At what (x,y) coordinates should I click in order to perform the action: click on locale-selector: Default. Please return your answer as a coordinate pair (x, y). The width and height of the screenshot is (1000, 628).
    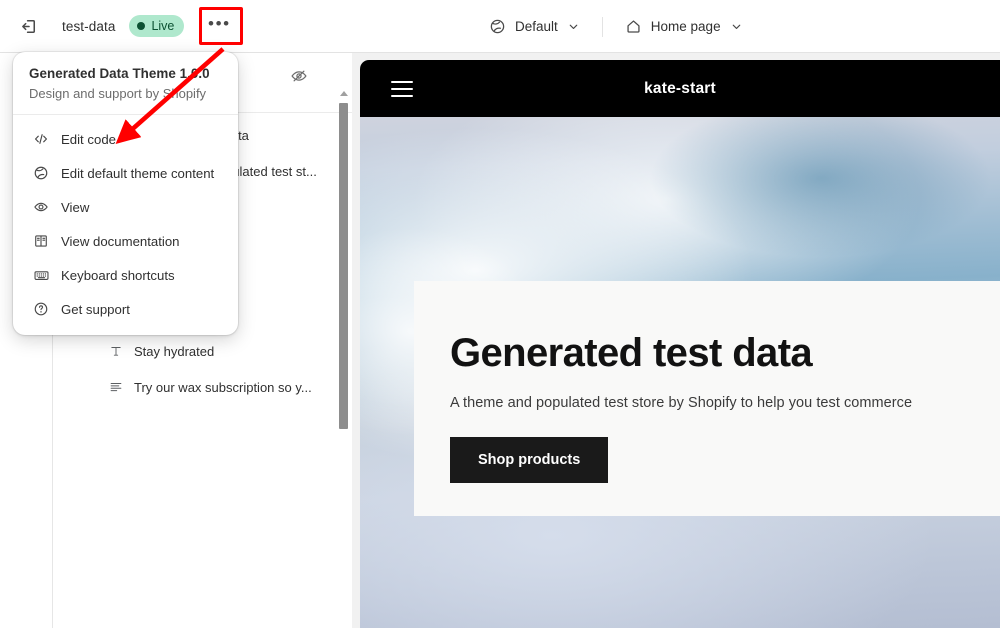
    Looking at the image, I should click on (534, 26).